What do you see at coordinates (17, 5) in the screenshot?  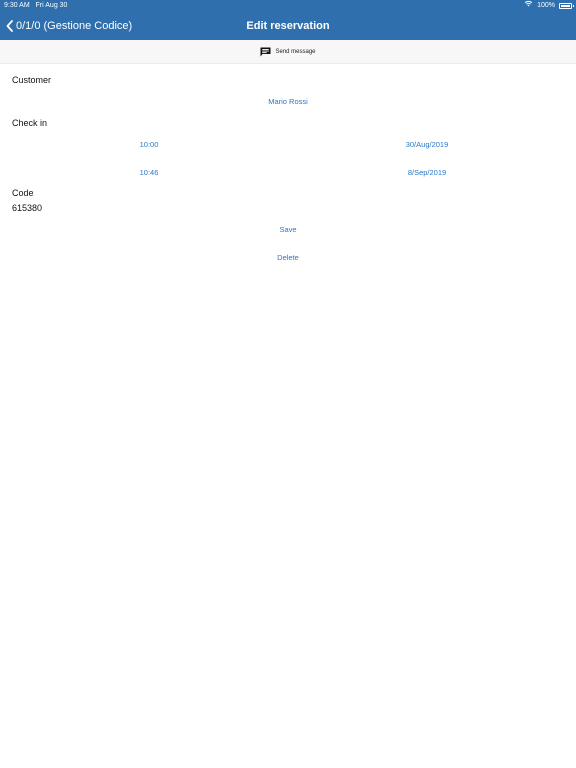 I see `status-time: 9:30 AM` at bounding box center [17, 5].